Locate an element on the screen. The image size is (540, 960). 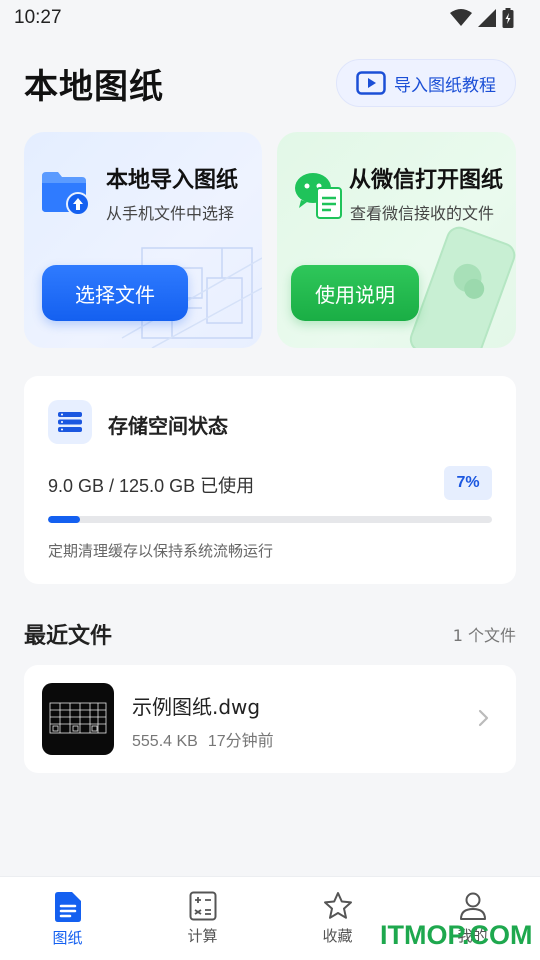
file-thumbnail is located at coordinates (78, 719).